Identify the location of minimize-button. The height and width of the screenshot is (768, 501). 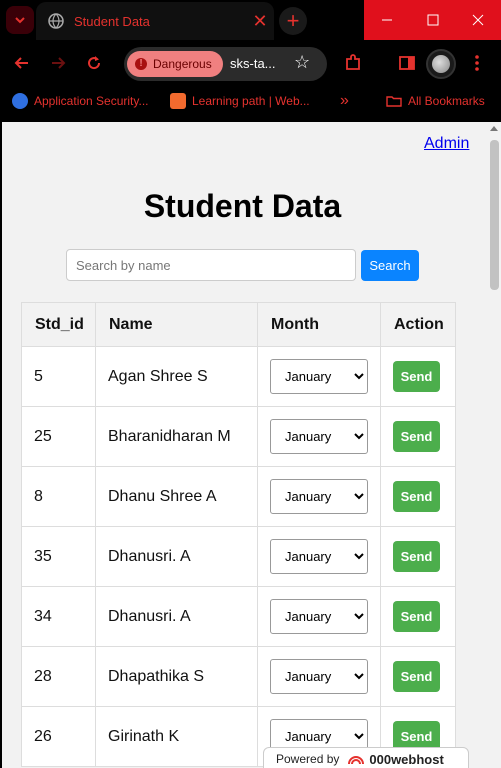
(387, 20).